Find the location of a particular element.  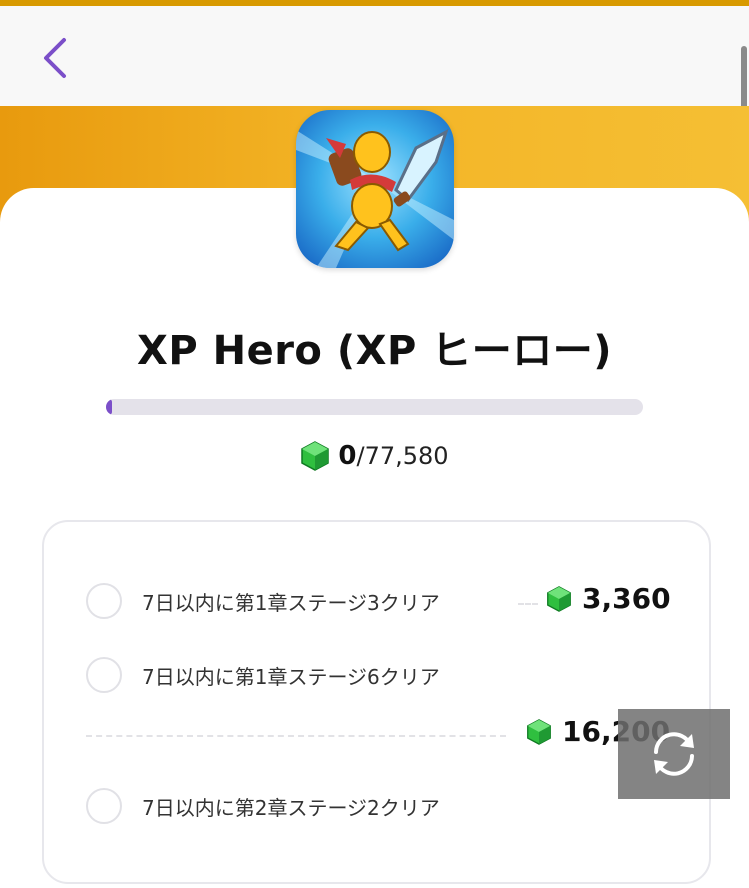

task-reward: 3,360 is located at coordinates (608, 598).